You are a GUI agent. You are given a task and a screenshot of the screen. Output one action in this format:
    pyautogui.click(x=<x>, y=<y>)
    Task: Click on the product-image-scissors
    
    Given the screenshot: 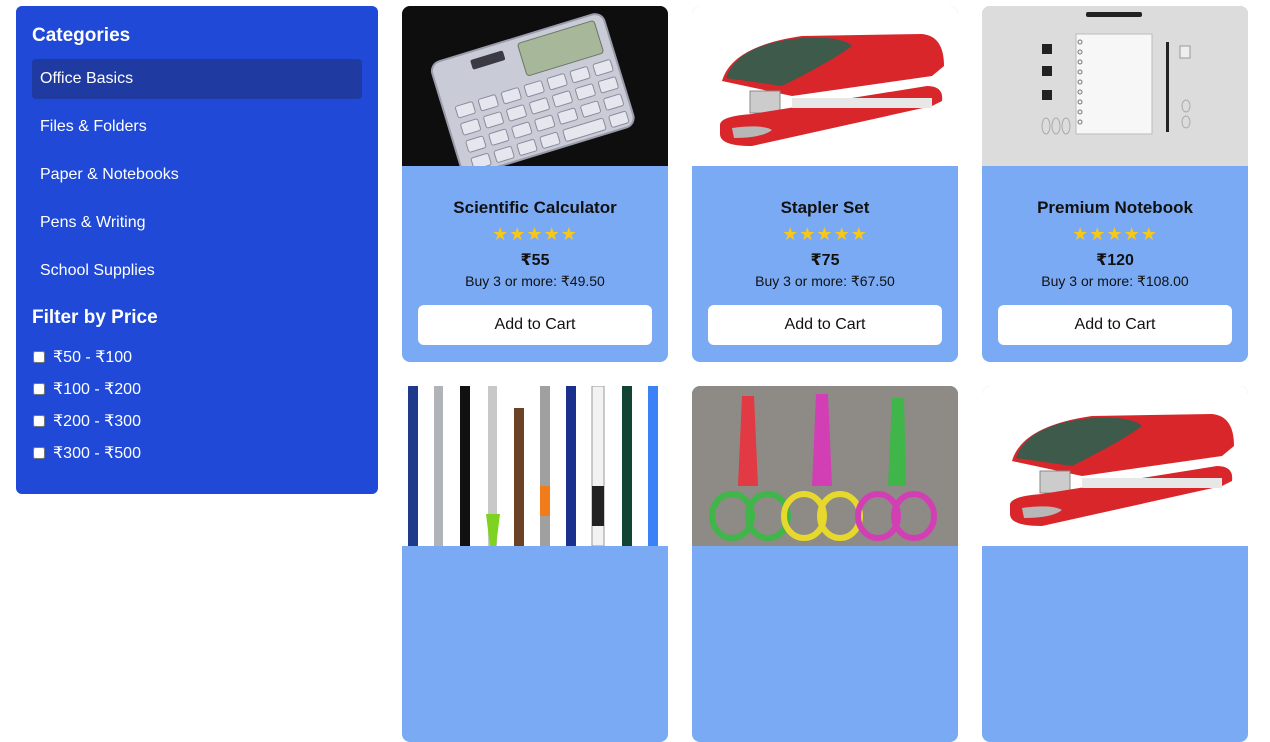 What is the action you would take?
    pyautogui.click(x=825, y=466)
    